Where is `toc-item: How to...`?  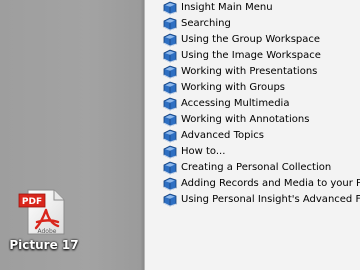
toc-item: How to... is located at coordinates (261, 152).